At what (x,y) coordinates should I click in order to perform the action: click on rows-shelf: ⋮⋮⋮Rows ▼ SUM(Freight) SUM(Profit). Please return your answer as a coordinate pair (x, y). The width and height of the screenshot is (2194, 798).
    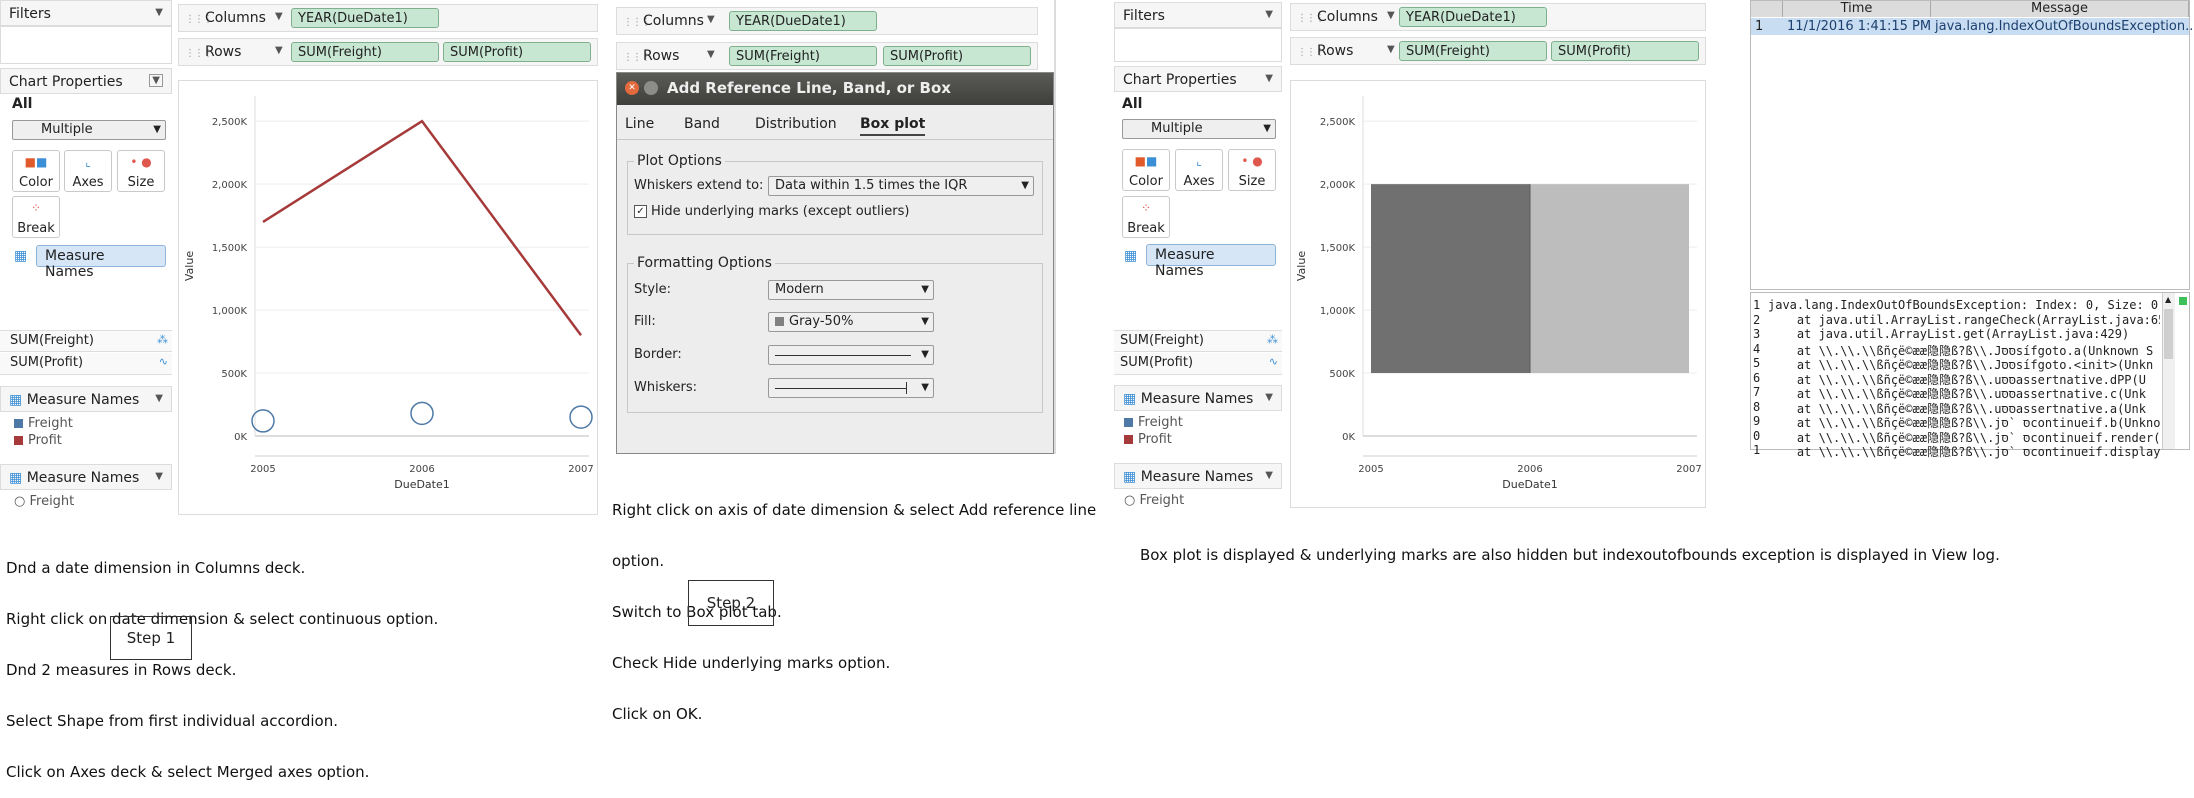
    Looking at the image, I should click on (388, 52).